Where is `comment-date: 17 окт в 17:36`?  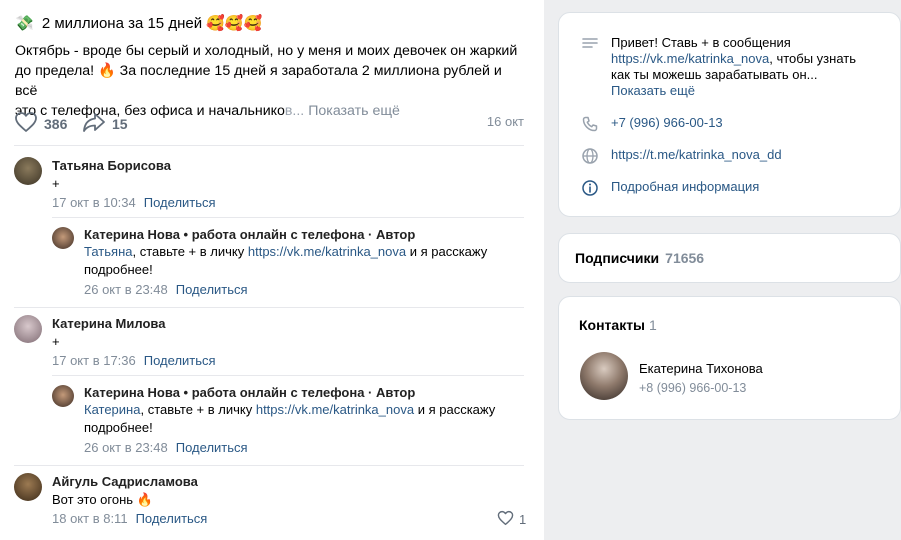
comment-date: 17 окт в 17:36 is located at coordinates (94, 360).